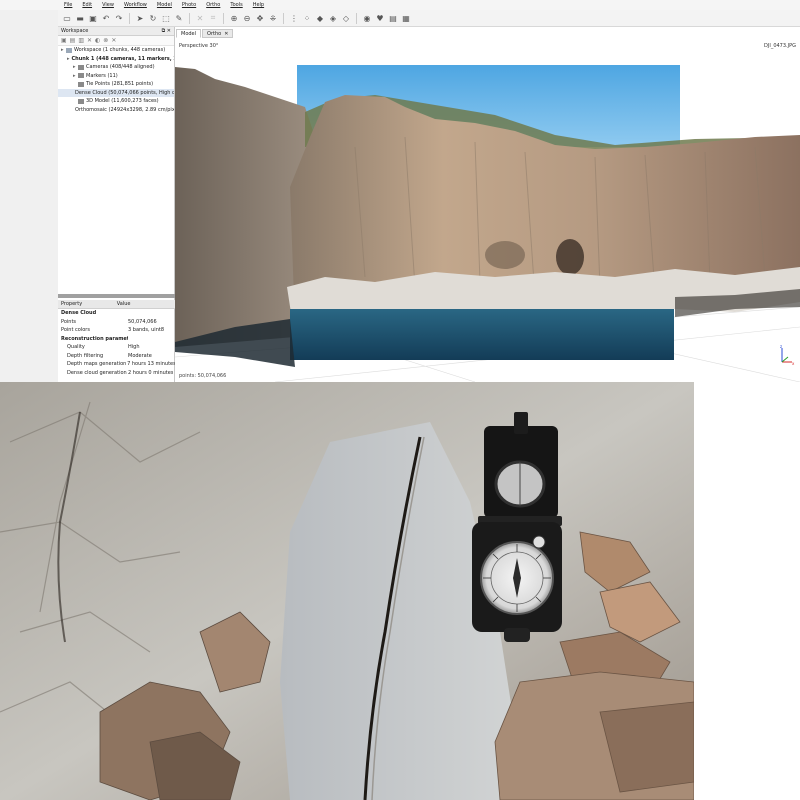 The height and width of the screenshot is (800, 800). I want to click on tree-item: Tie Points (281,851 points), so click(116, 84).